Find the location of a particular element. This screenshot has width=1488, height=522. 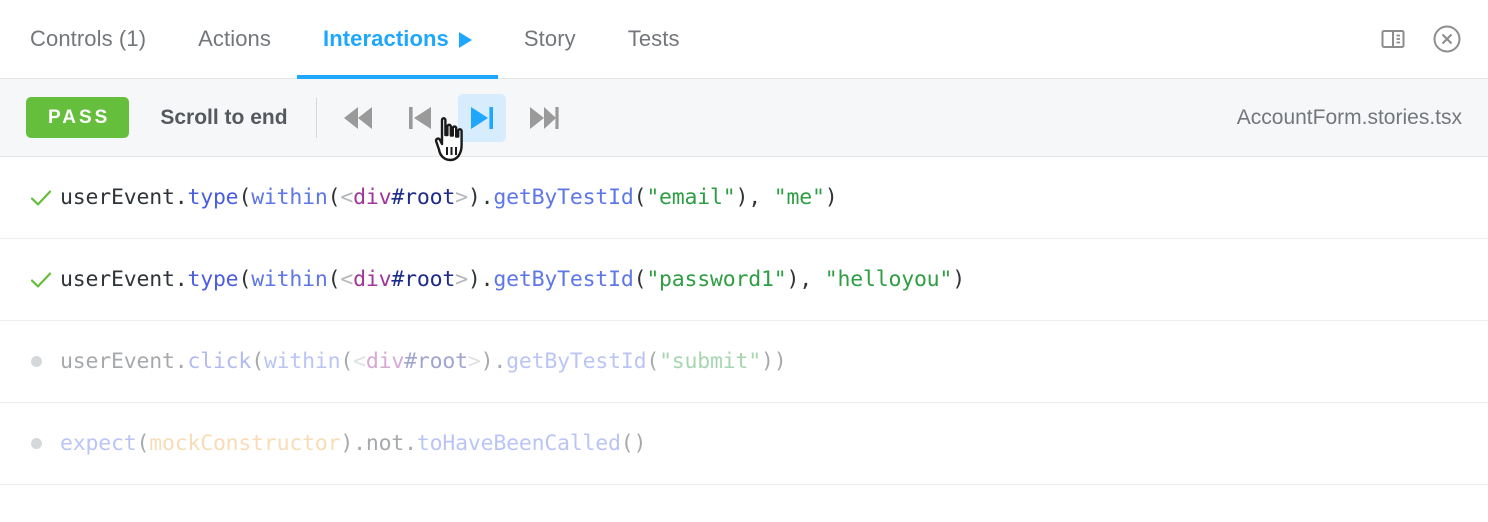

tab-story: Story is located at coordinates (550, 39).